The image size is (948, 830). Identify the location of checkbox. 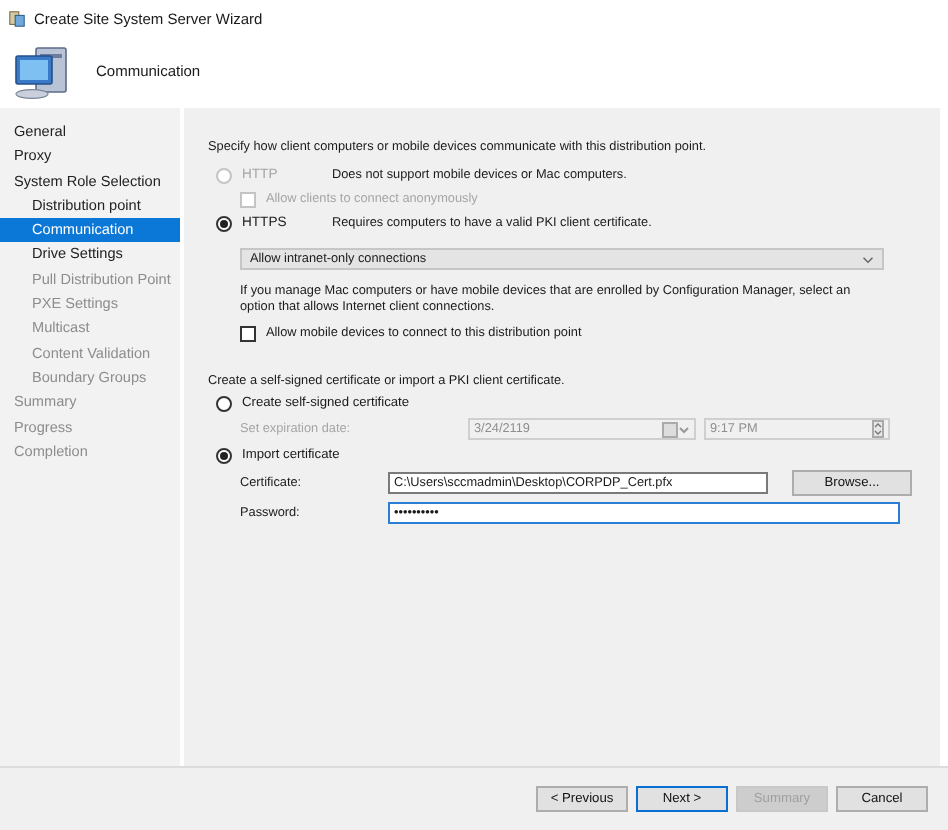
(248, 334).